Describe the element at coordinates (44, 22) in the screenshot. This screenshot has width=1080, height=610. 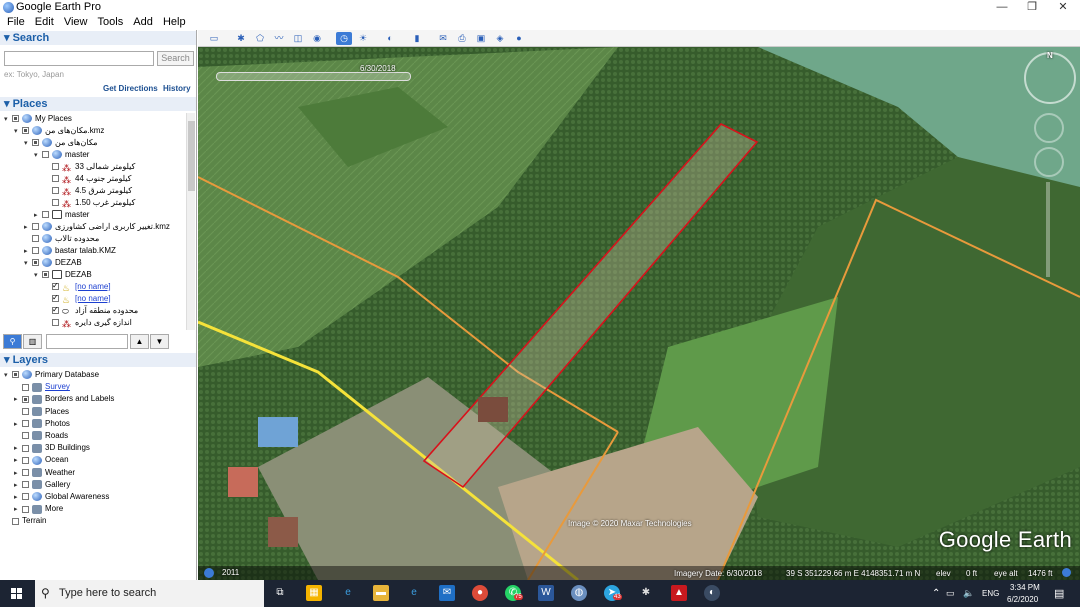
I see `menu-edit: Edit` at that location.